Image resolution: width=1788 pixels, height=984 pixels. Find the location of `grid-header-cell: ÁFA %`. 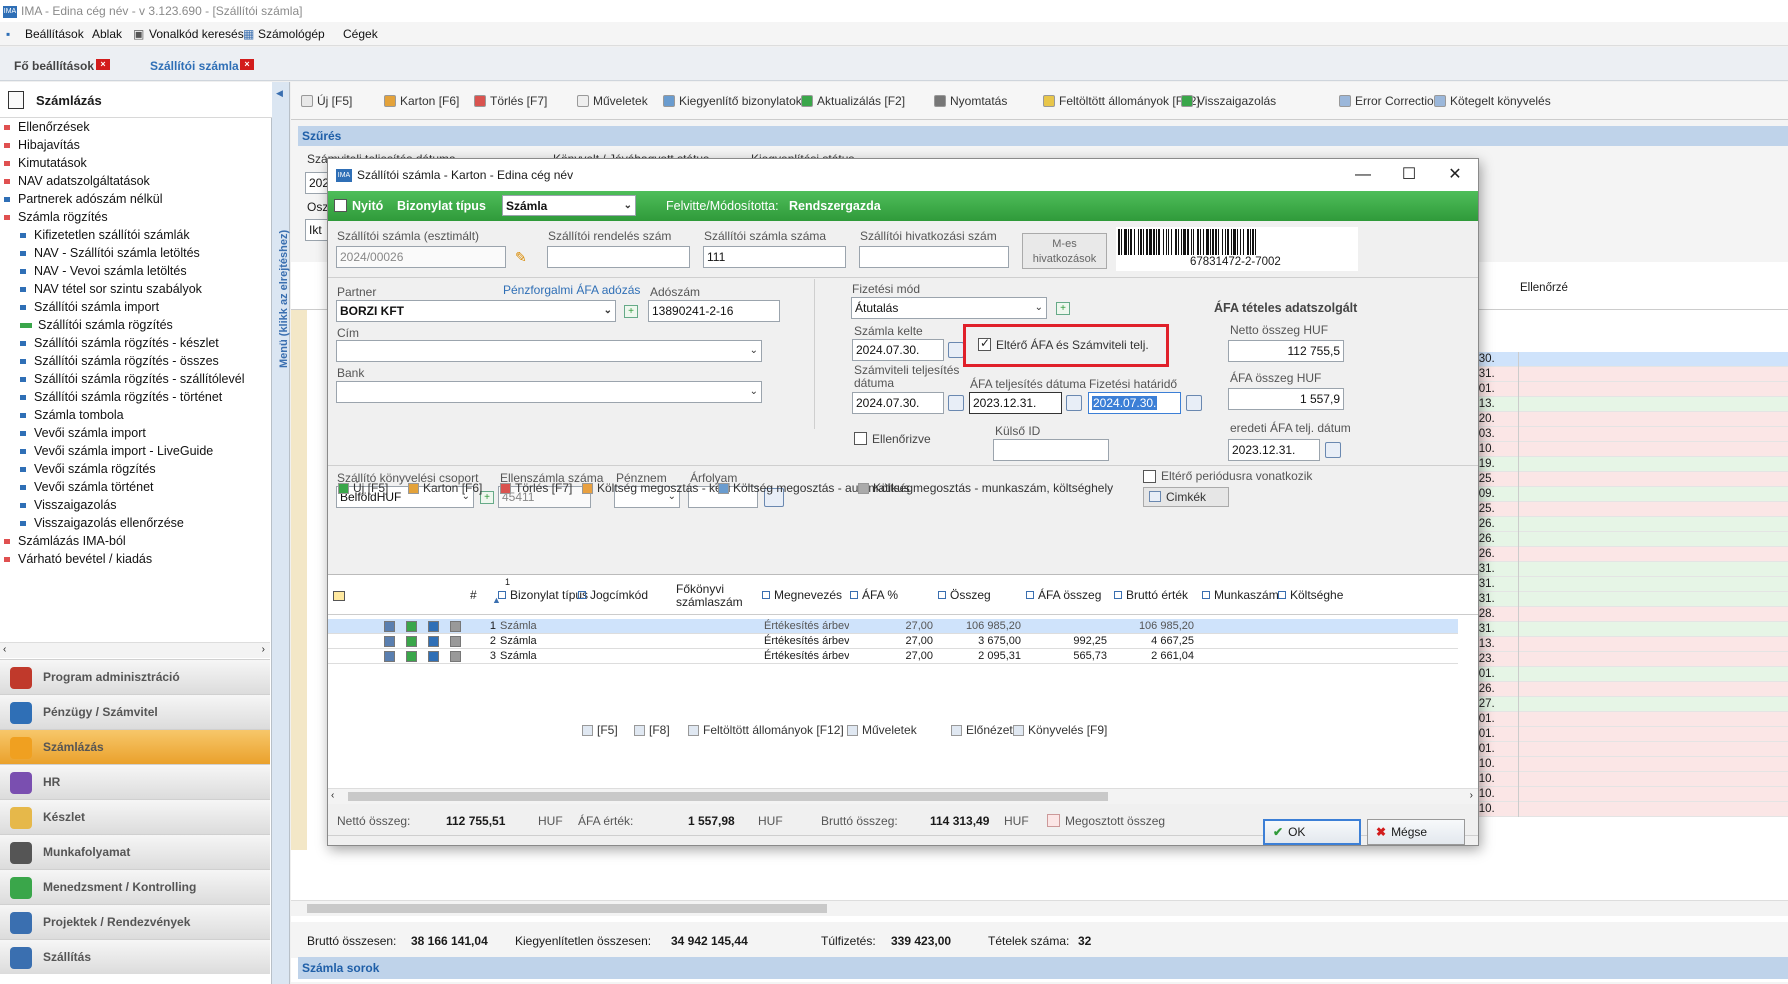

grid-header-cell: ÁFA % is located at coordinates (874, 595).